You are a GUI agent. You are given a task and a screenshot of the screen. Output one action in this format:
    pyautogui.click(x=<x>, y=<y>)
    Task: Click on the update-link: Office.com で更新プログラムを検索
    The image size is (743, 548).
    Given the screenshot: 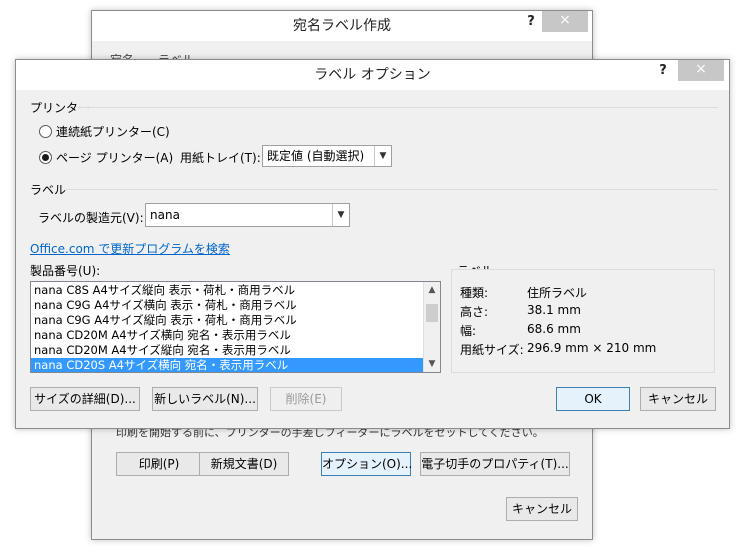 What is the action you would take?
    pyautogui.click(x=130, y=248)
    